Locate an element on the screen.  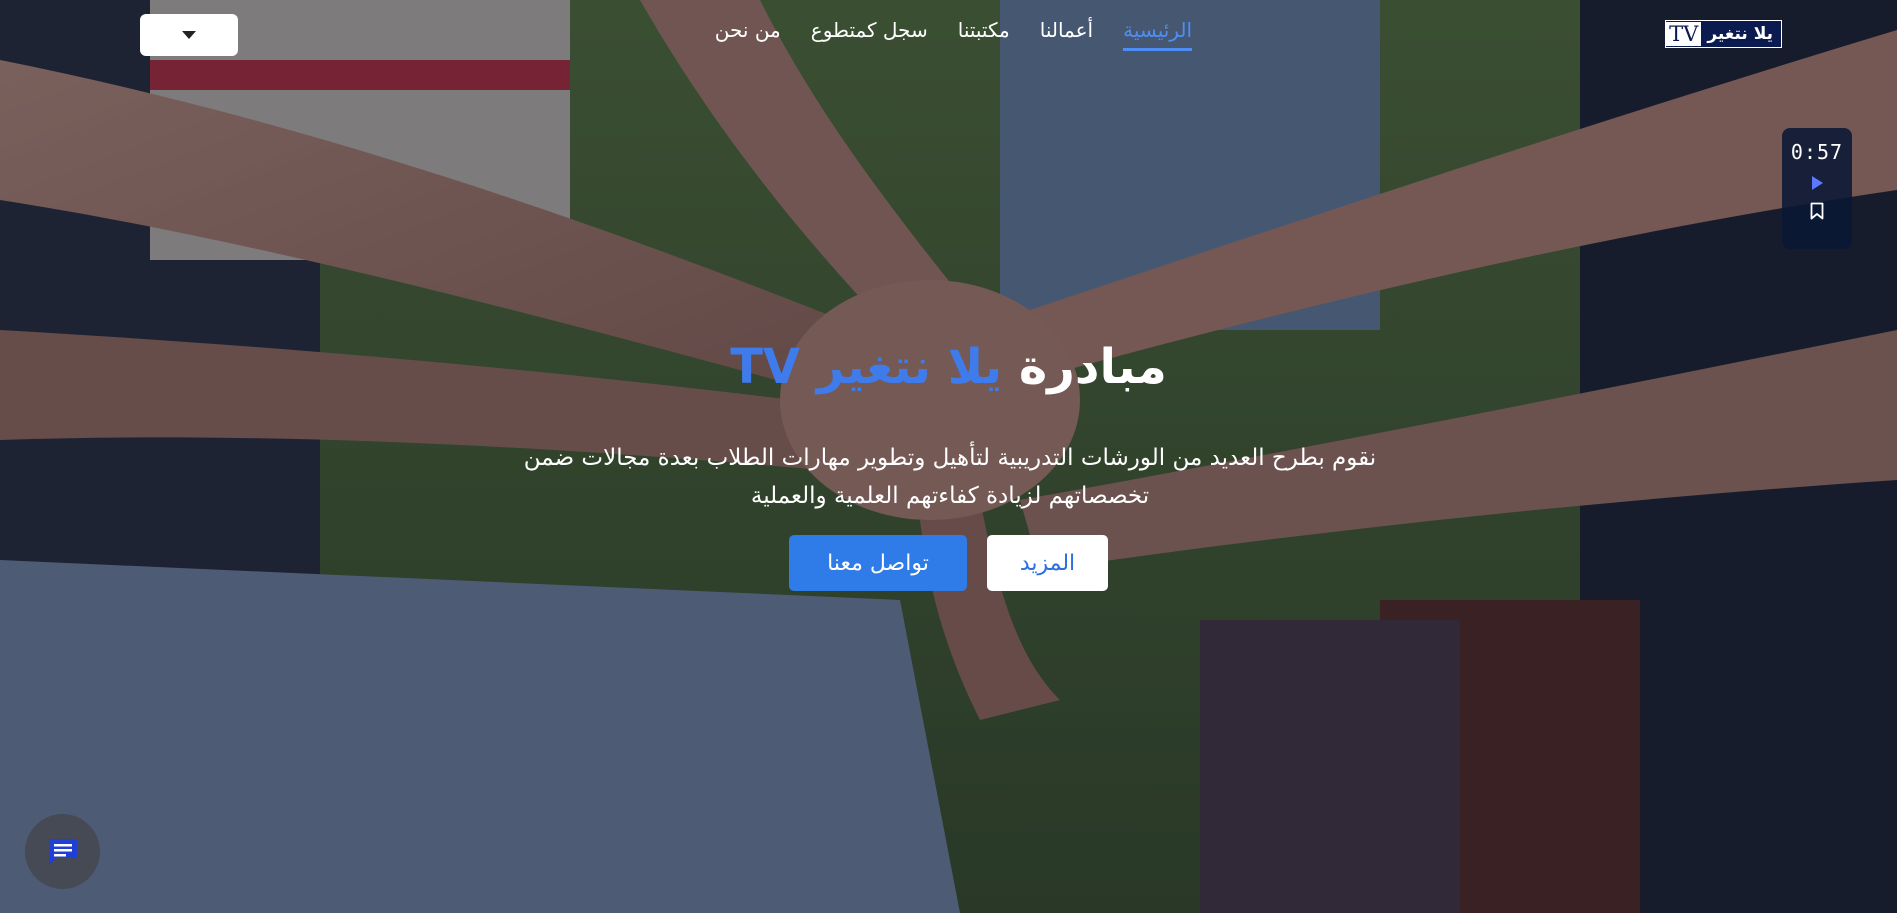
video-widget: 0:57 is located at coordinates (1817, 188).